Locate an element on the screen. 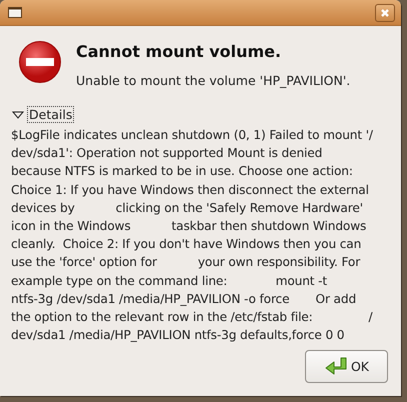  close-icon is located at coordinates (385, 13).